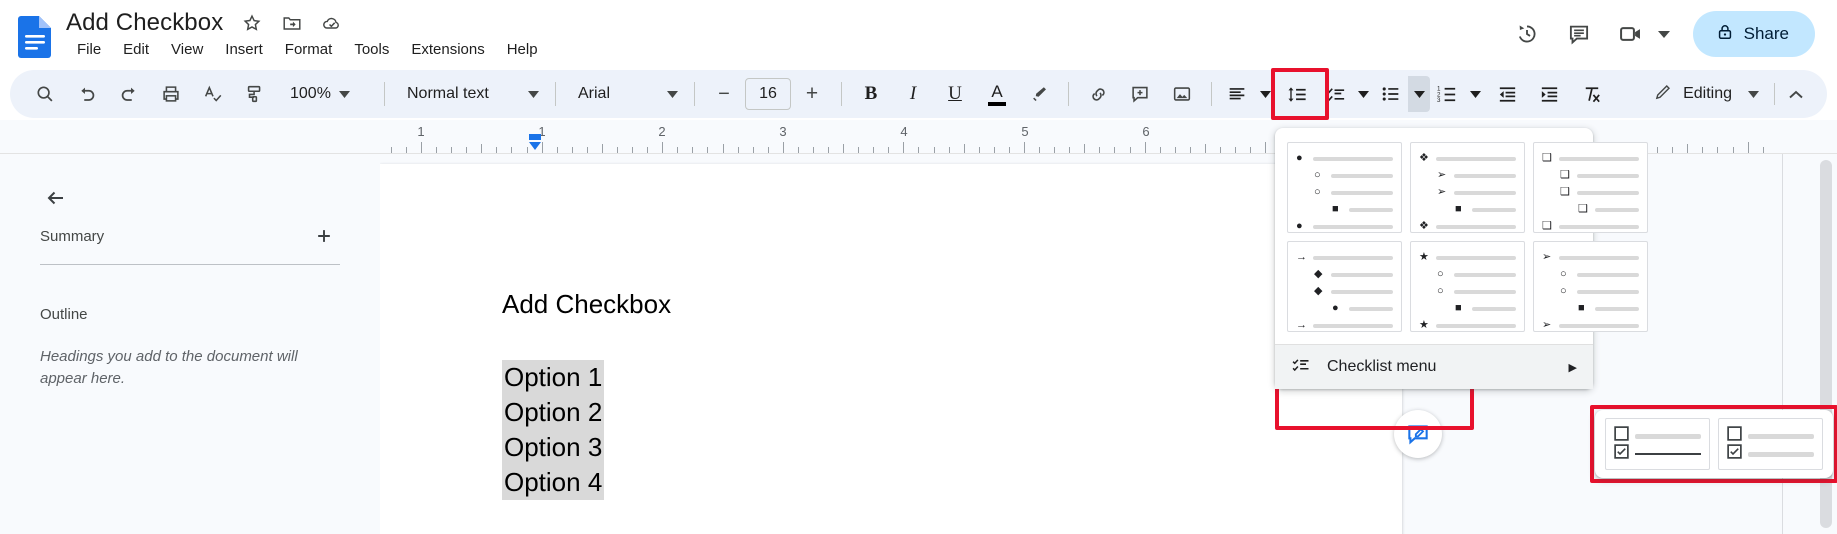 This screenshot has width=1837, height=534. What do you see at coordinates (1770, 444) in the screenshot?
I see `checklist-plain-option` at bounding box center [1770, 444].